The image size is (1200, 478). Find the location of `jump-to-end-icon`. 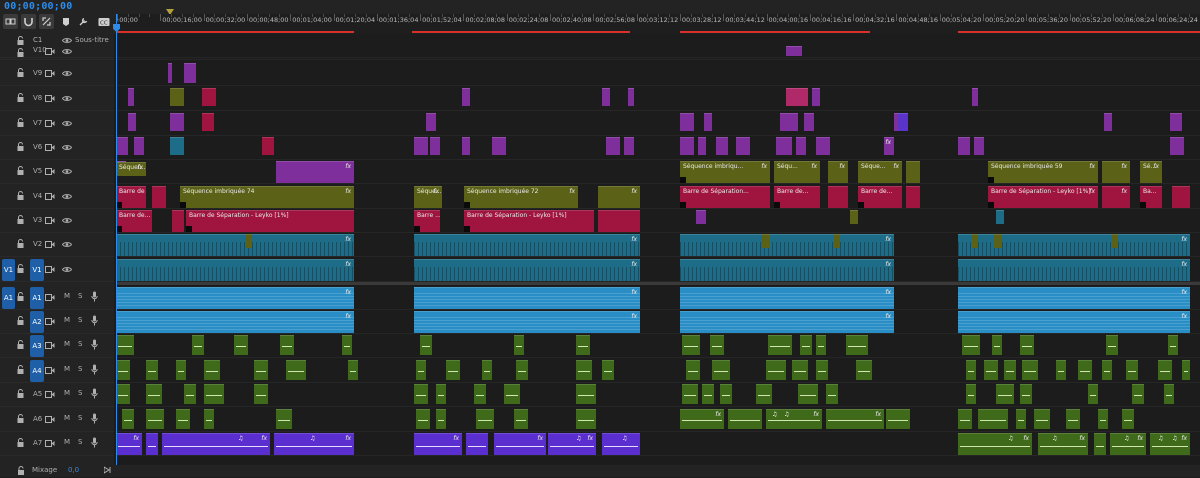

jump-to-end-icon is located at coordinates (107, 471).